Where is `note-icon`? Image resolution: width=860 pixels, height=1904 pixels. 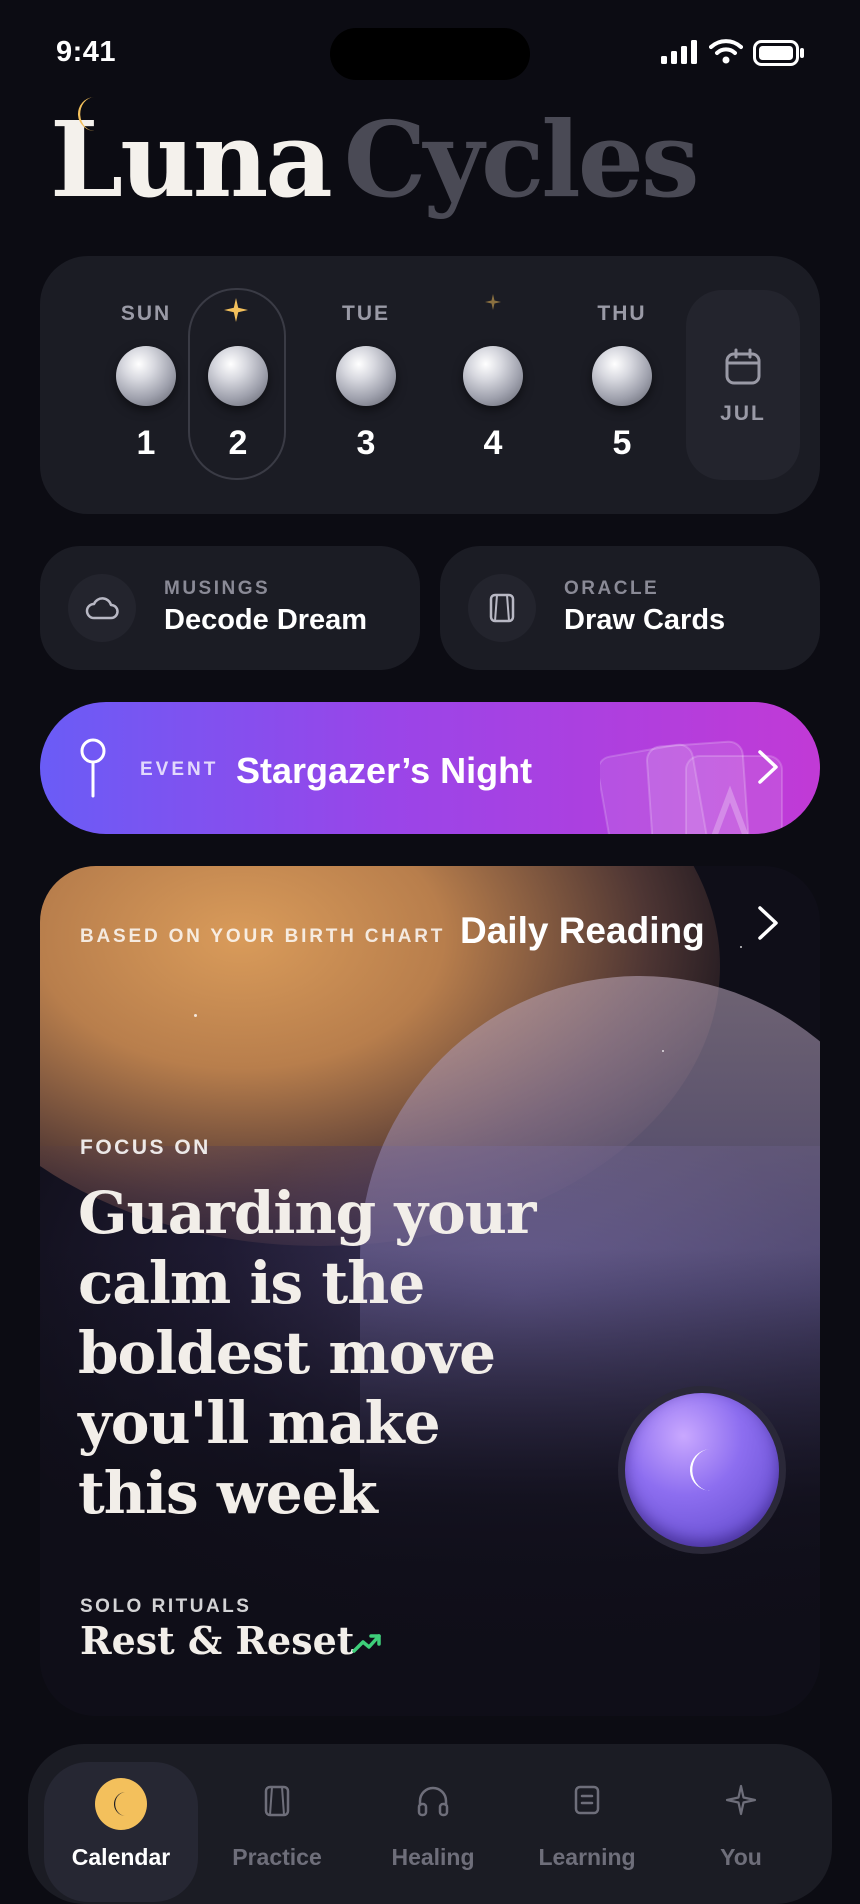
note-icon is located at coordinates (587, 1800).